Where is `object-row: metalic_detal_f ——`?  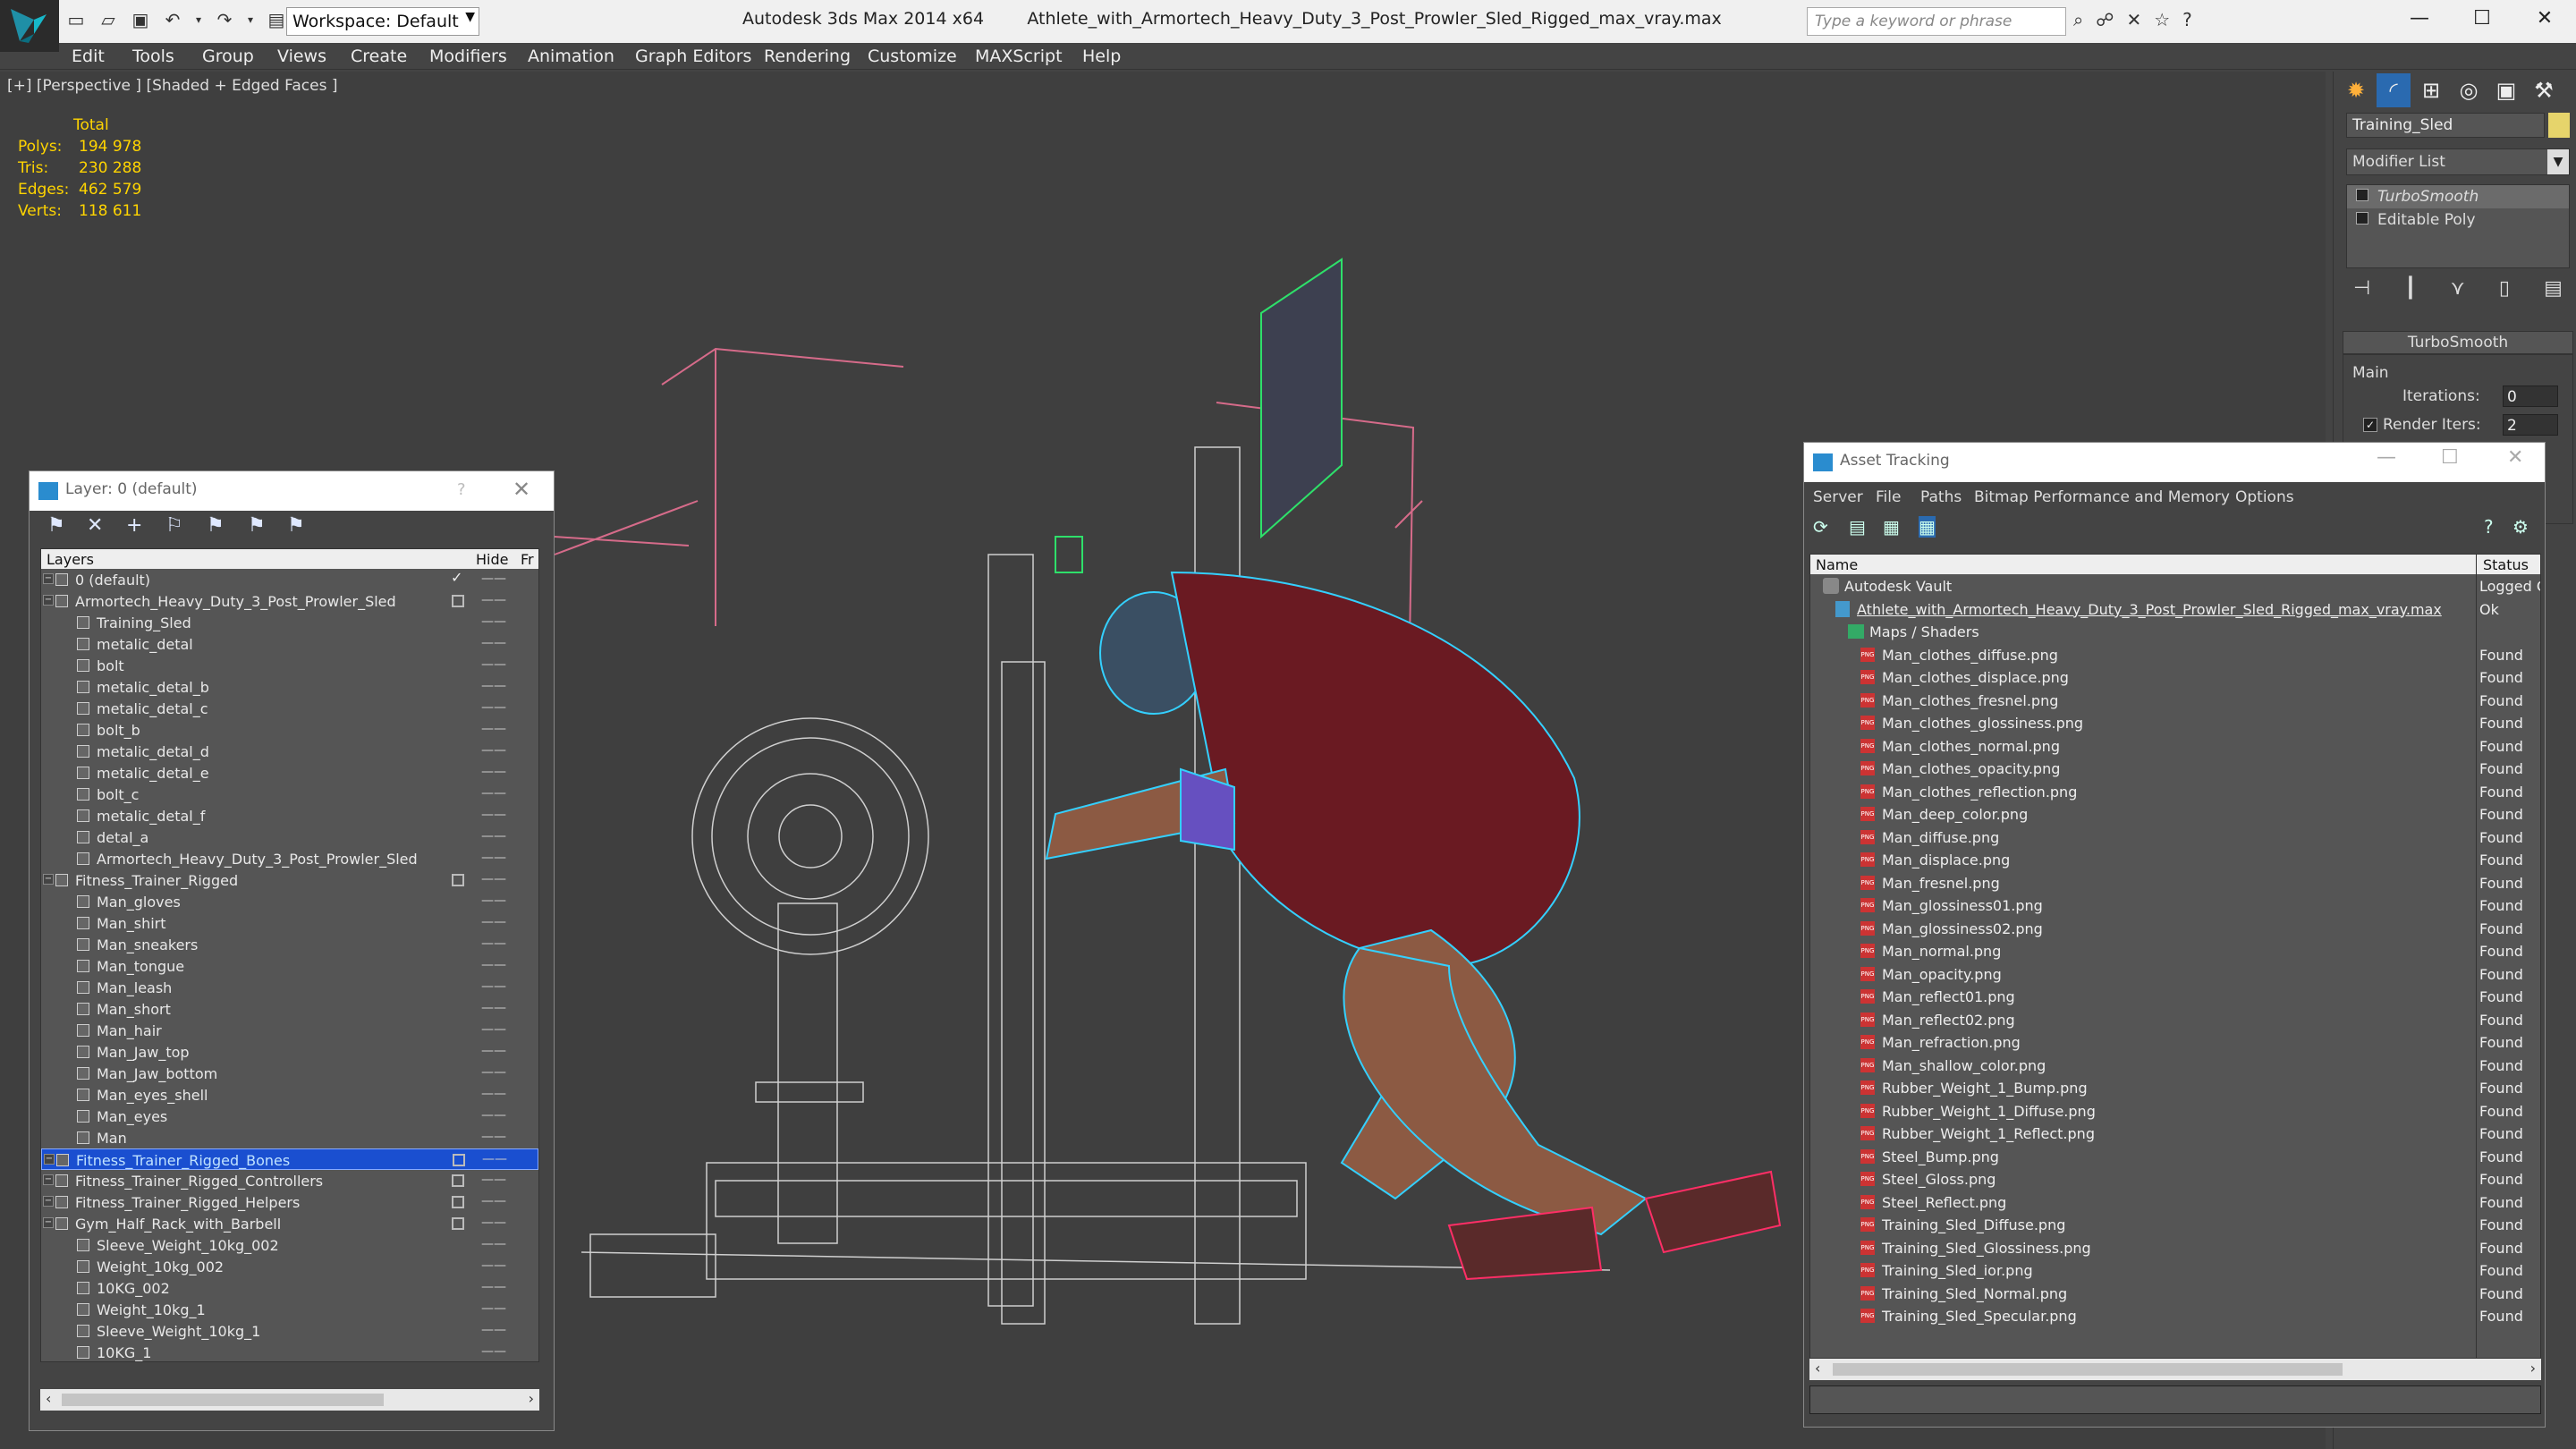 object-row: metalic_detal_f —— is located at coordinates (289, 815).